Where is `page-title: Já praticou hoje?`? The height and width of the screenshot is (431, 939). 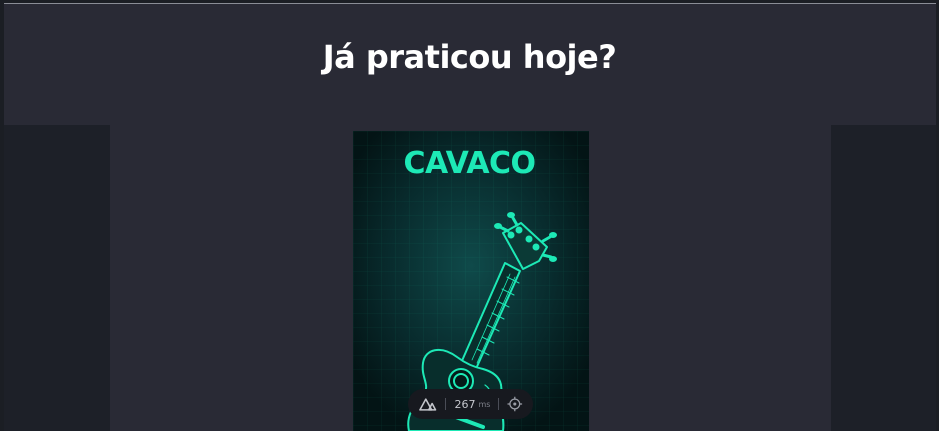 page-title: Já praticou hoje? is located at coordinates (469, 57).